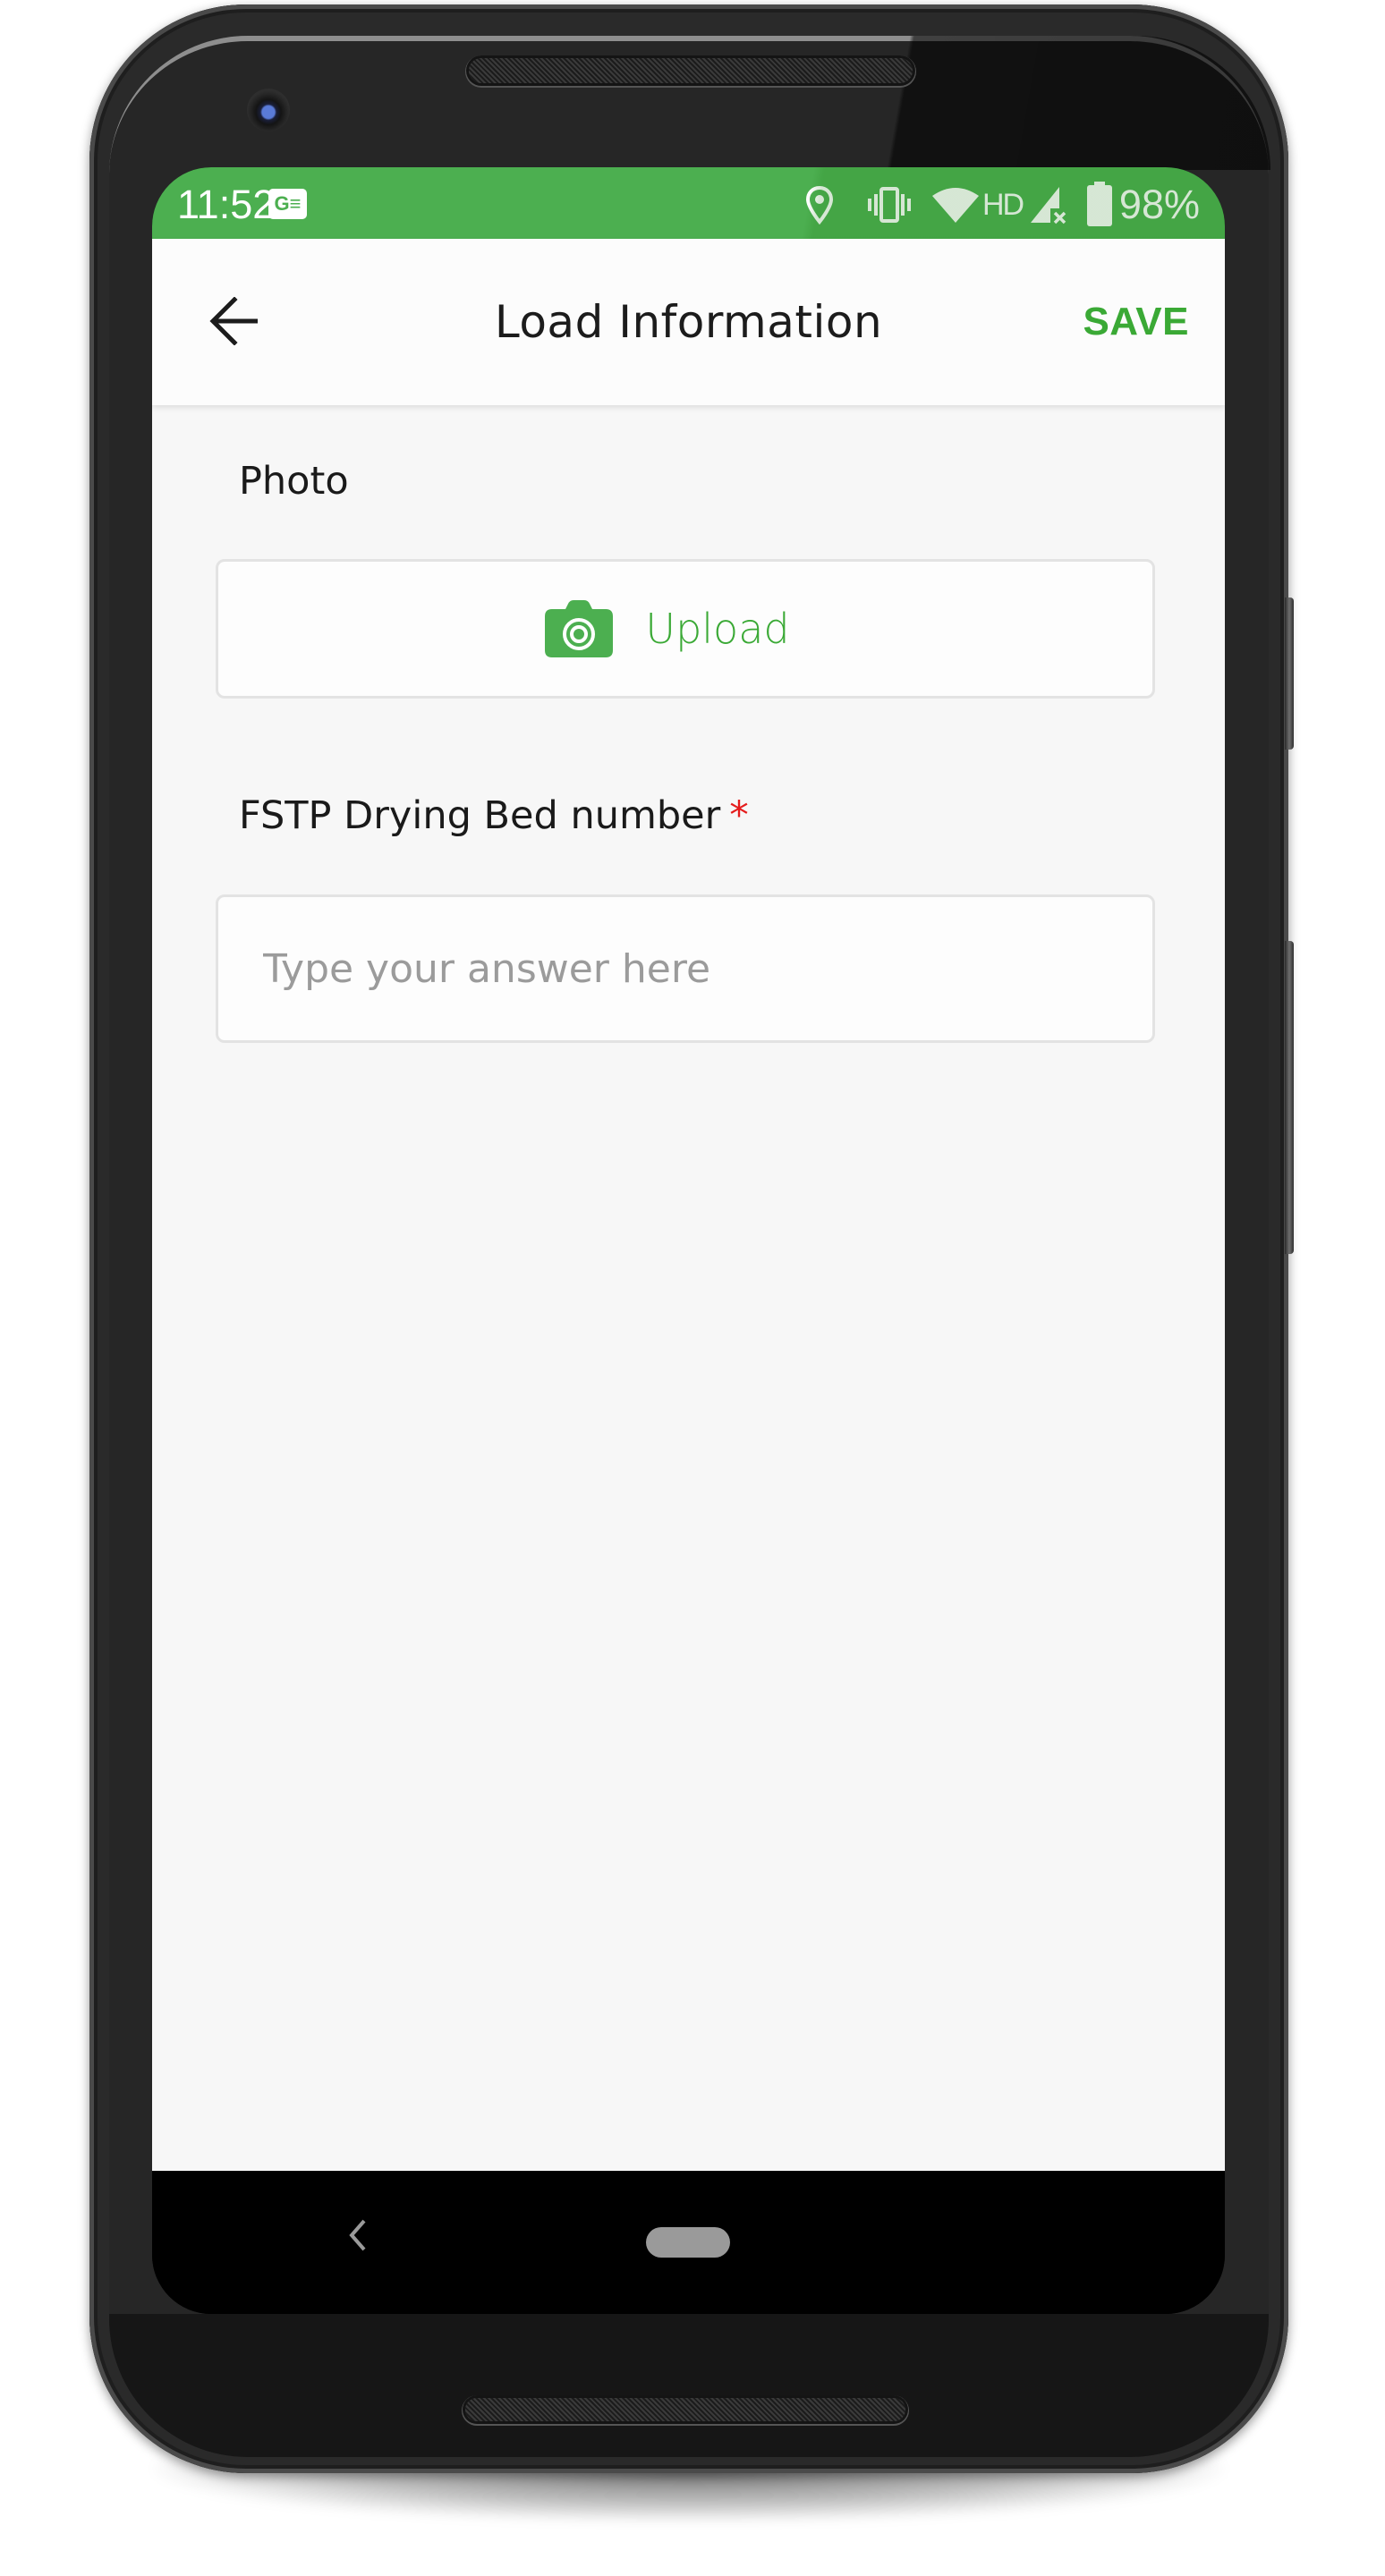  What do you see at coordinates (691, 70) in the screenshot?
I see `earpiece-speaker` at bounding box center [691, 70].